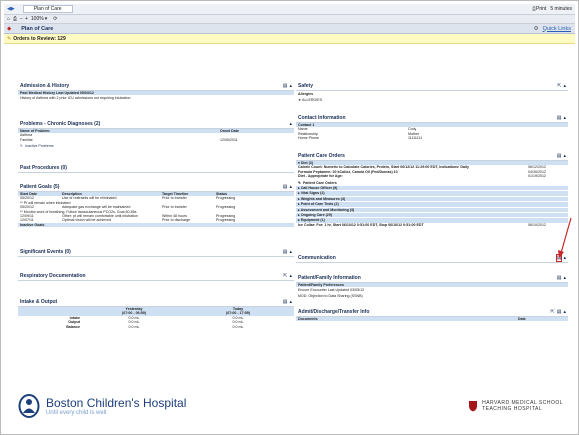 This screenshot has width=579, height=435. What do you see at coordinates (55, 19) in the screenshot?
I see `refresh-icon: ⟳` at bounding box center [55, 19].